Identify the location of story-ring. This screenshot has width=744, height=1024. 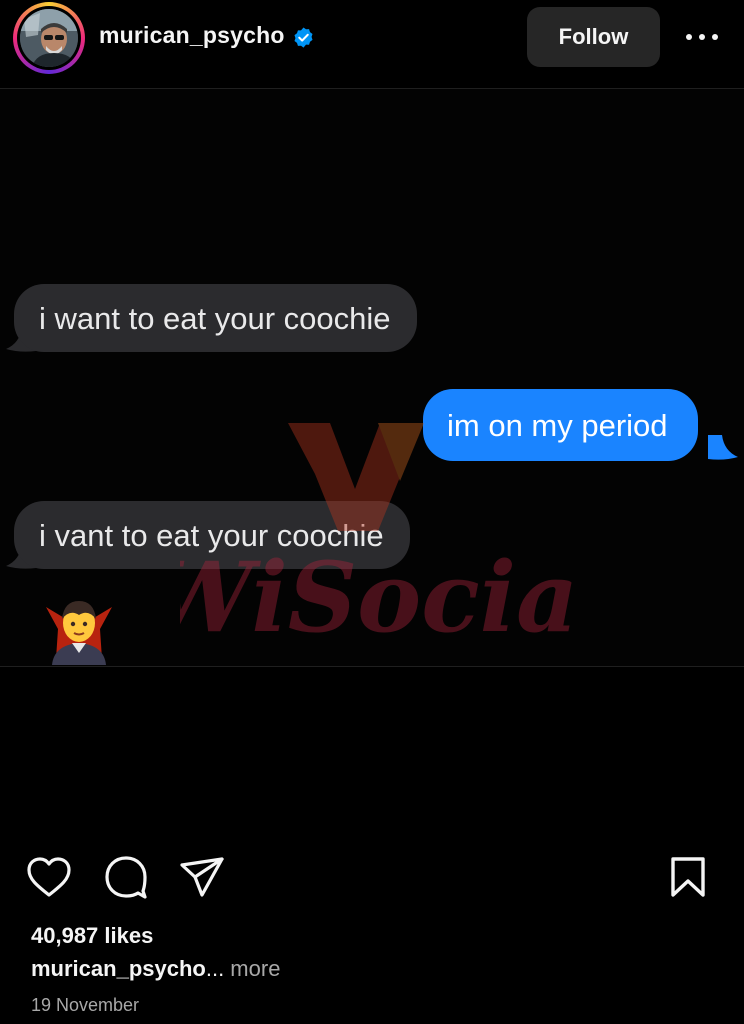
(49, 38).